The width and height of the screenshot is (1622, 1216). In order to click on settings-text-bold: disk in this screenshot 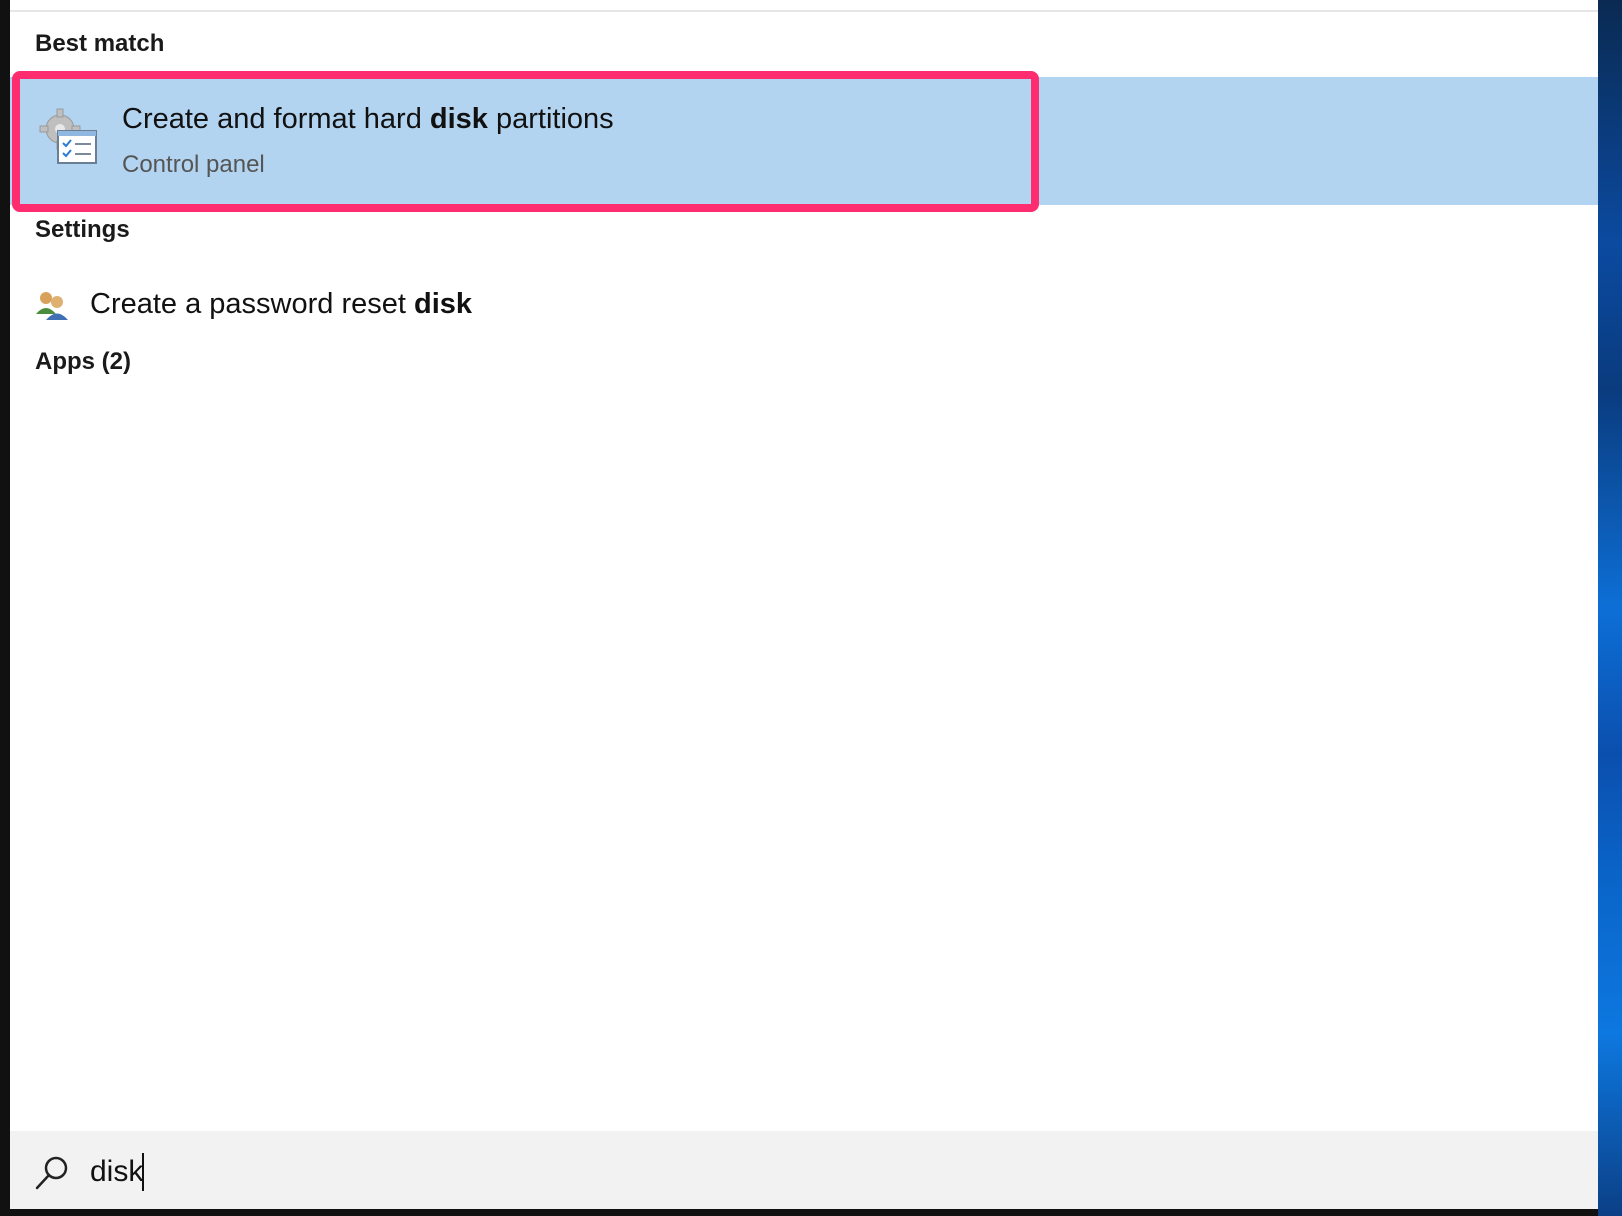, I will do `click(443, 304)`.